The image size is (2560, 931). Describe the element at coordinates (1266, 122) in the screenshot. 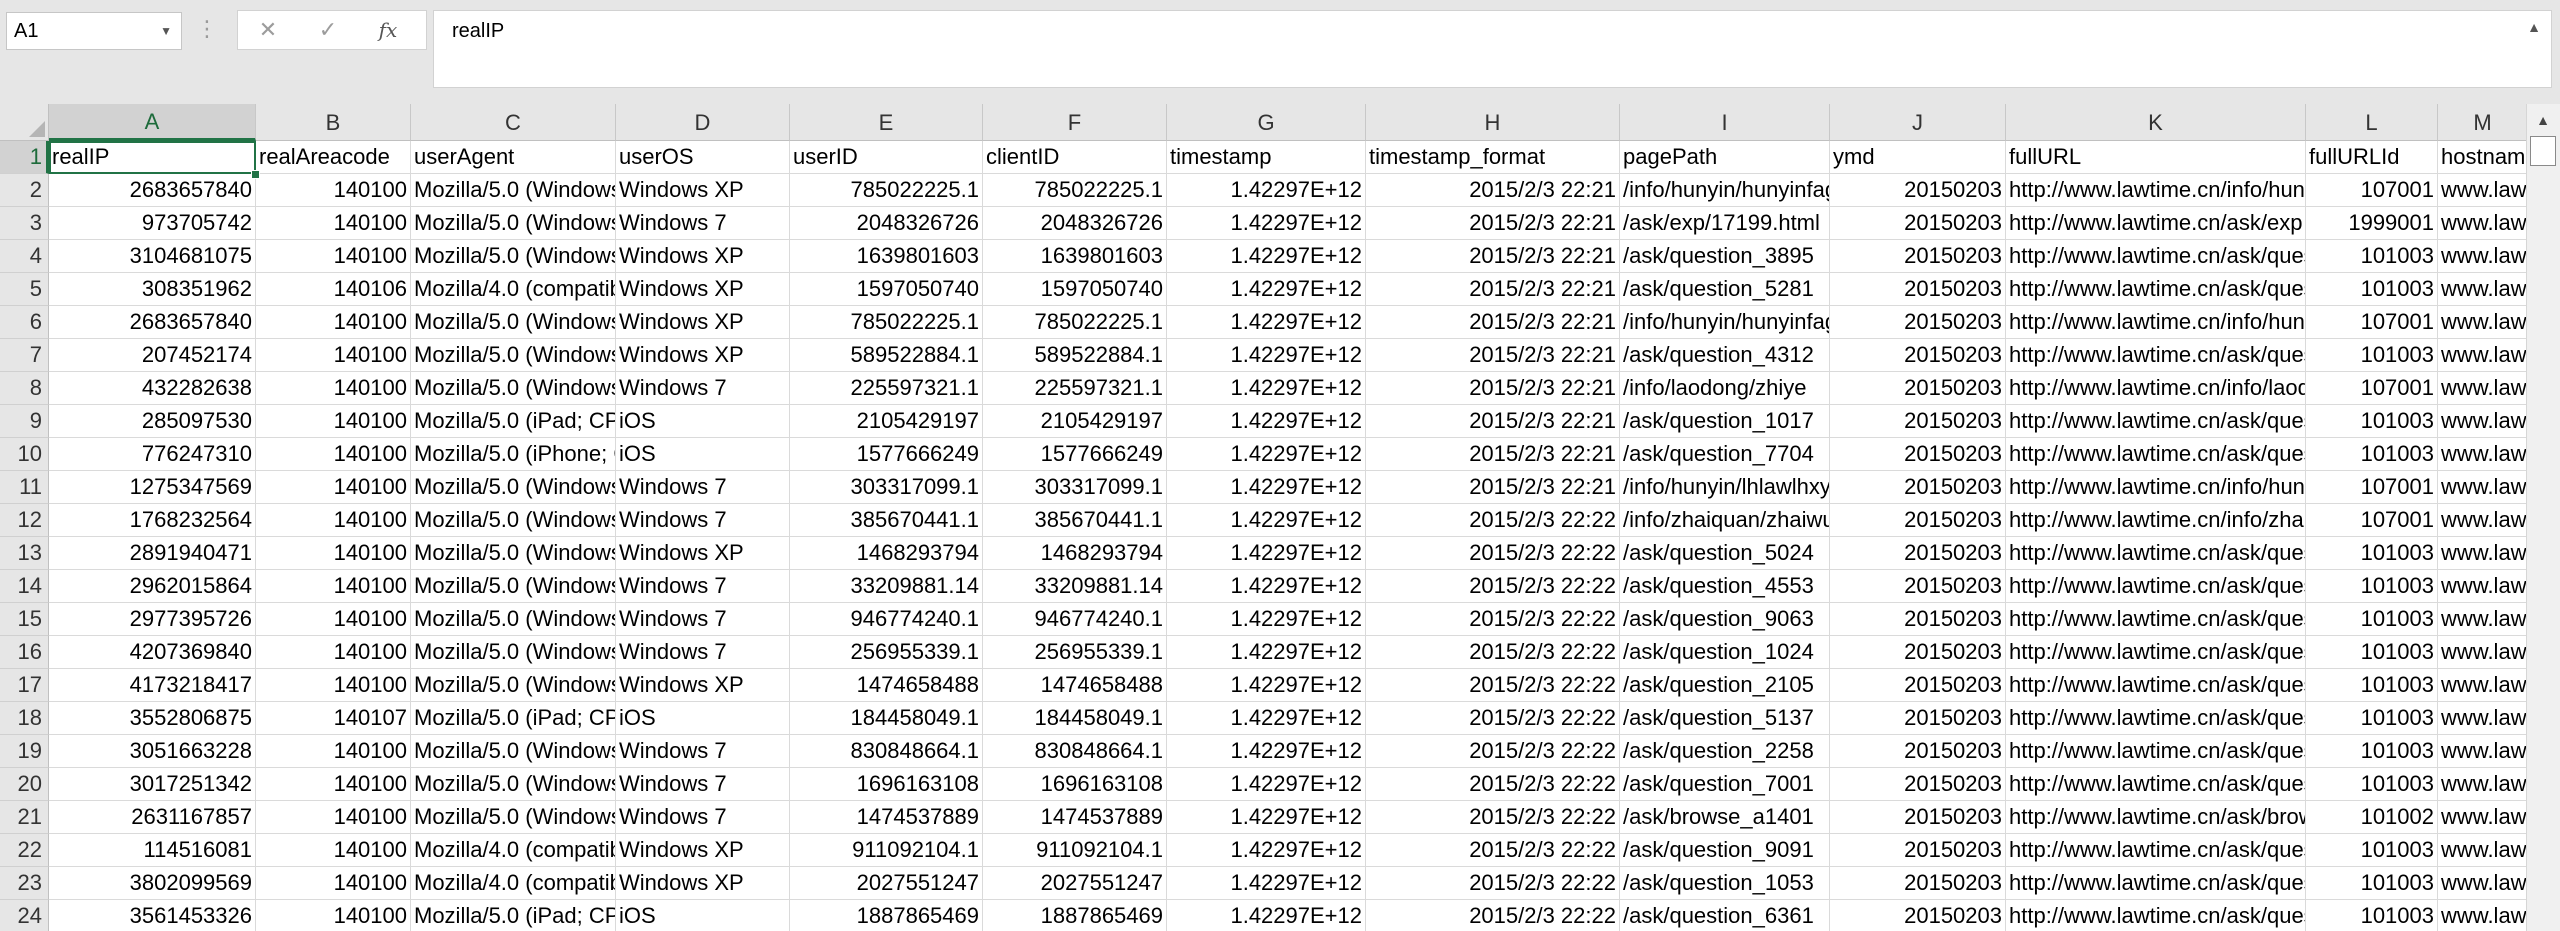

I see `column-header-g: G` at that location.